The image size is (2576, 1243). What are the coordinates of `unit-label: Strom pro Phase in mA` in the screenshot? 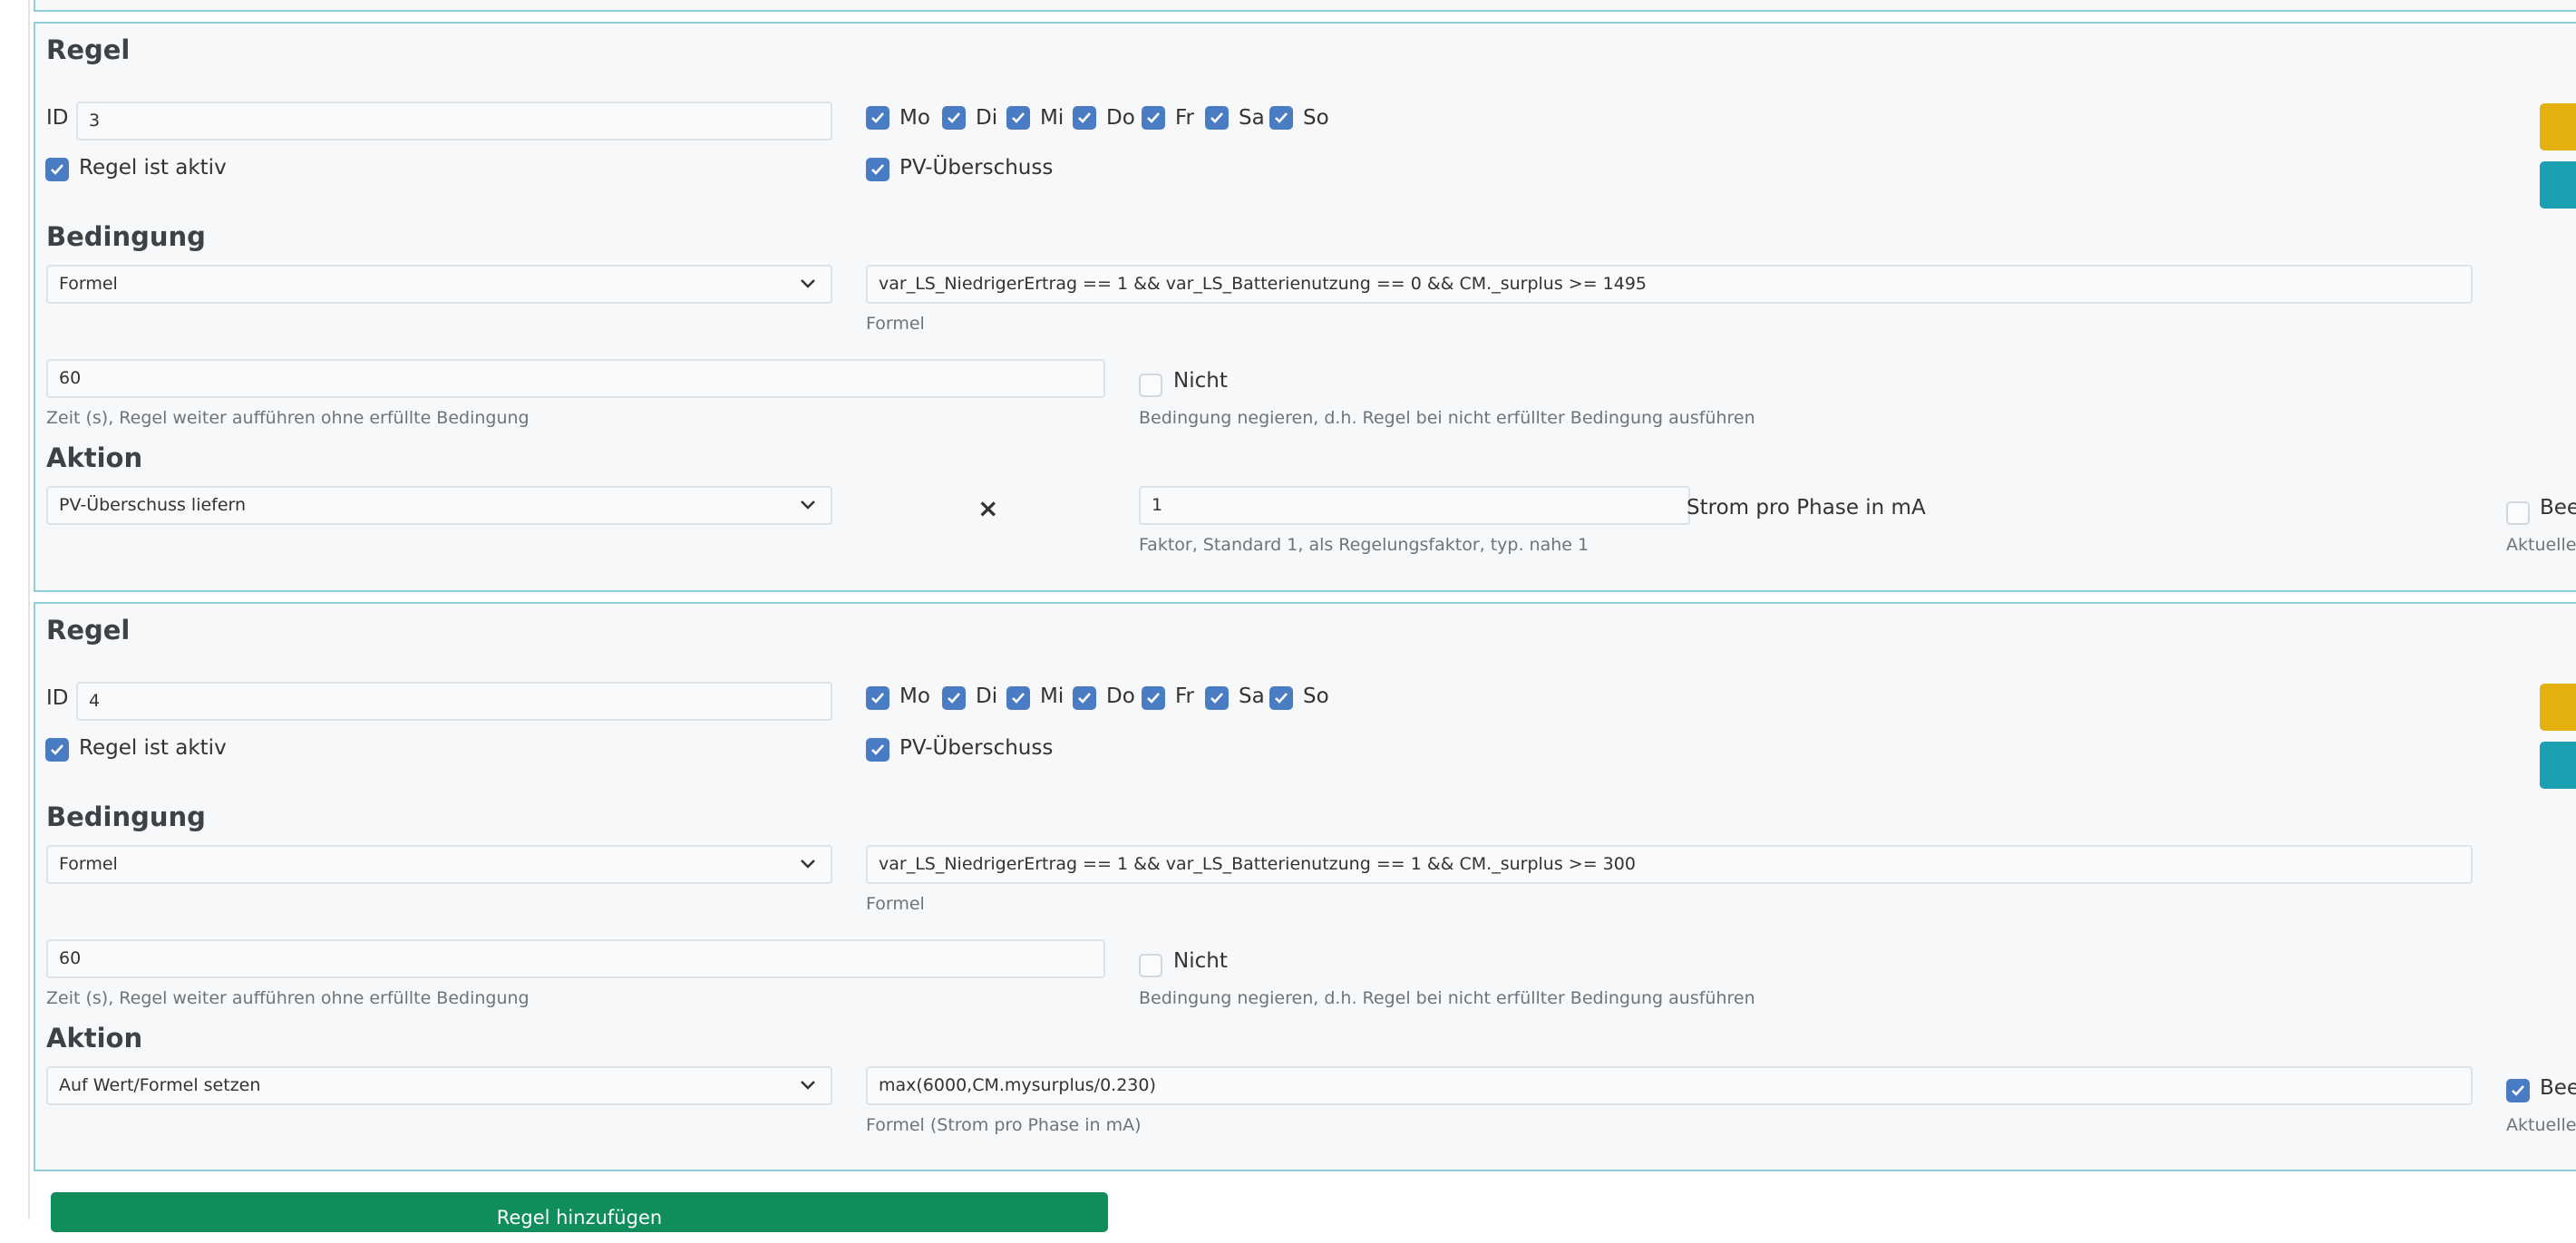 It's located at (1806, 508).